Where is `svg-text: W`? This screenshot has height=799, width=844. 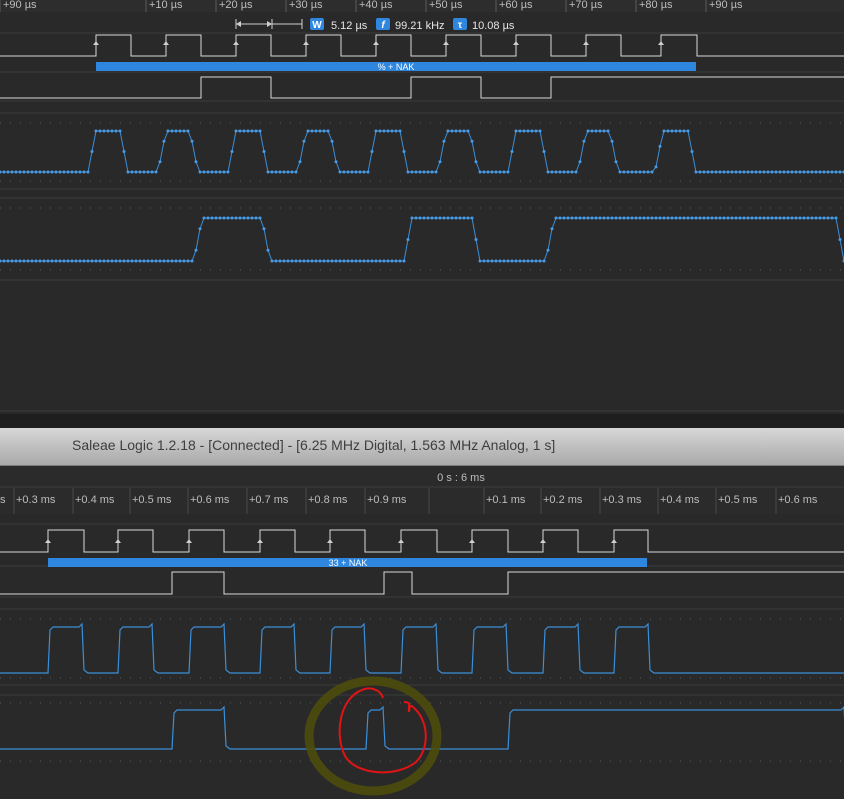 svg-text: W is located at coordinates (317, 25).